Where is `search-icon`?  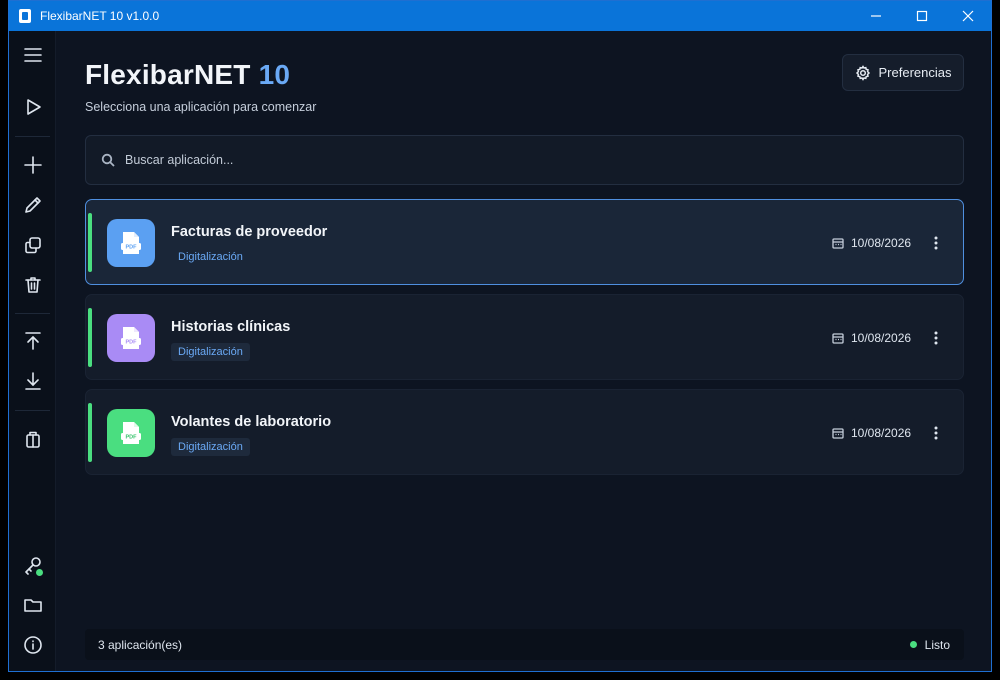 search-icon is located at coordinates (108, 160).